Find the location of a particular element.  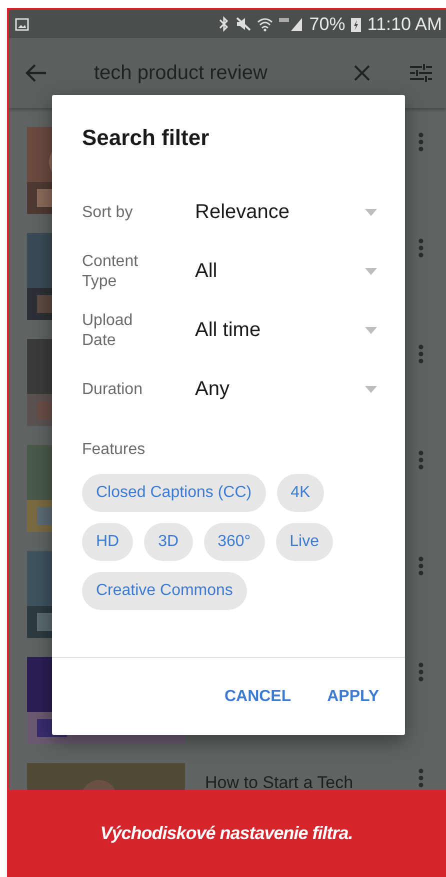

battery-charging-icon is located at coordinates (356, 24).